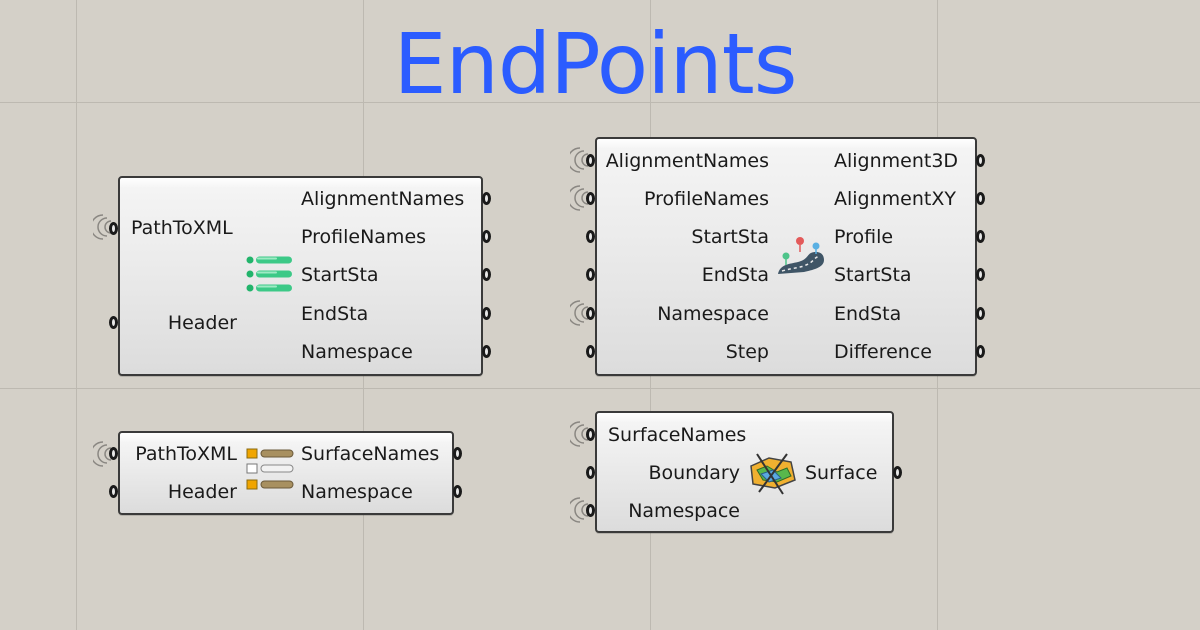 The height and width of the screenshot is (630, 1200). What do you see at coordinates (735, 275) in the screenshot?
I see `input-label: EndSta` at bounding box center [735, 275].